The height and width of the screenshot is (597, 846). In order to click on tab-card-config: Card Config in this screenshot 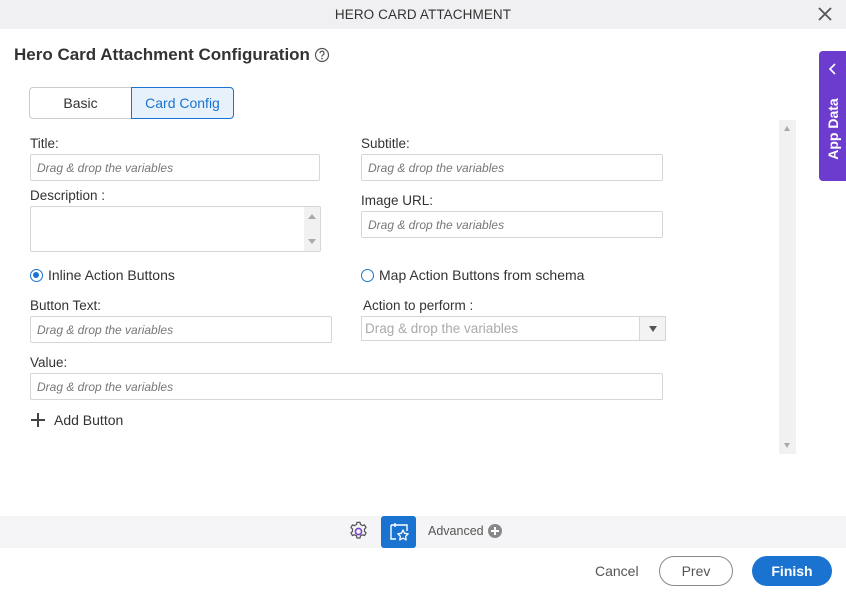, I will do `click(182, 103)`.